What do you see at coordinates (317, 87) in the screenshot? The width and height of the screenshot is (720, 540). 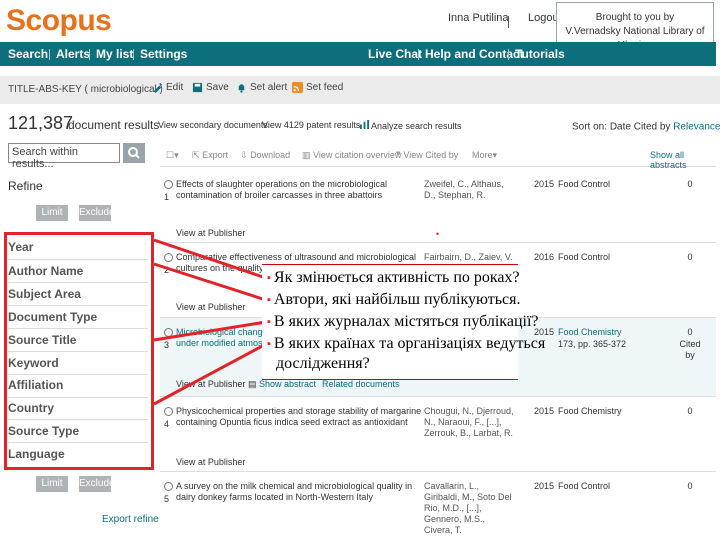 I see `set-feed-action: Set feed` at bounding box center [317, 87].